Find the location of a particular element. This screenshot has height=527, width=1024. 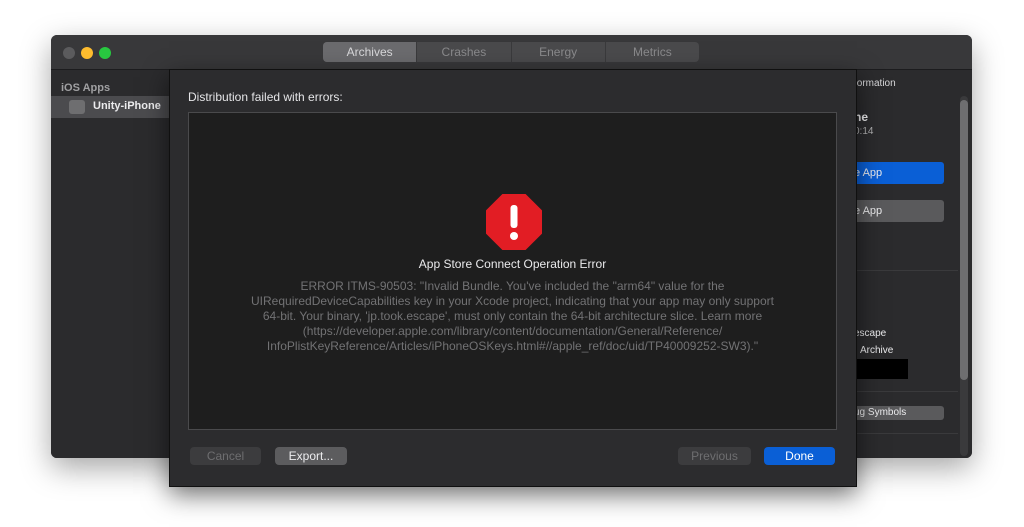

previous-button: Previous is located at coordinates (714, 456).